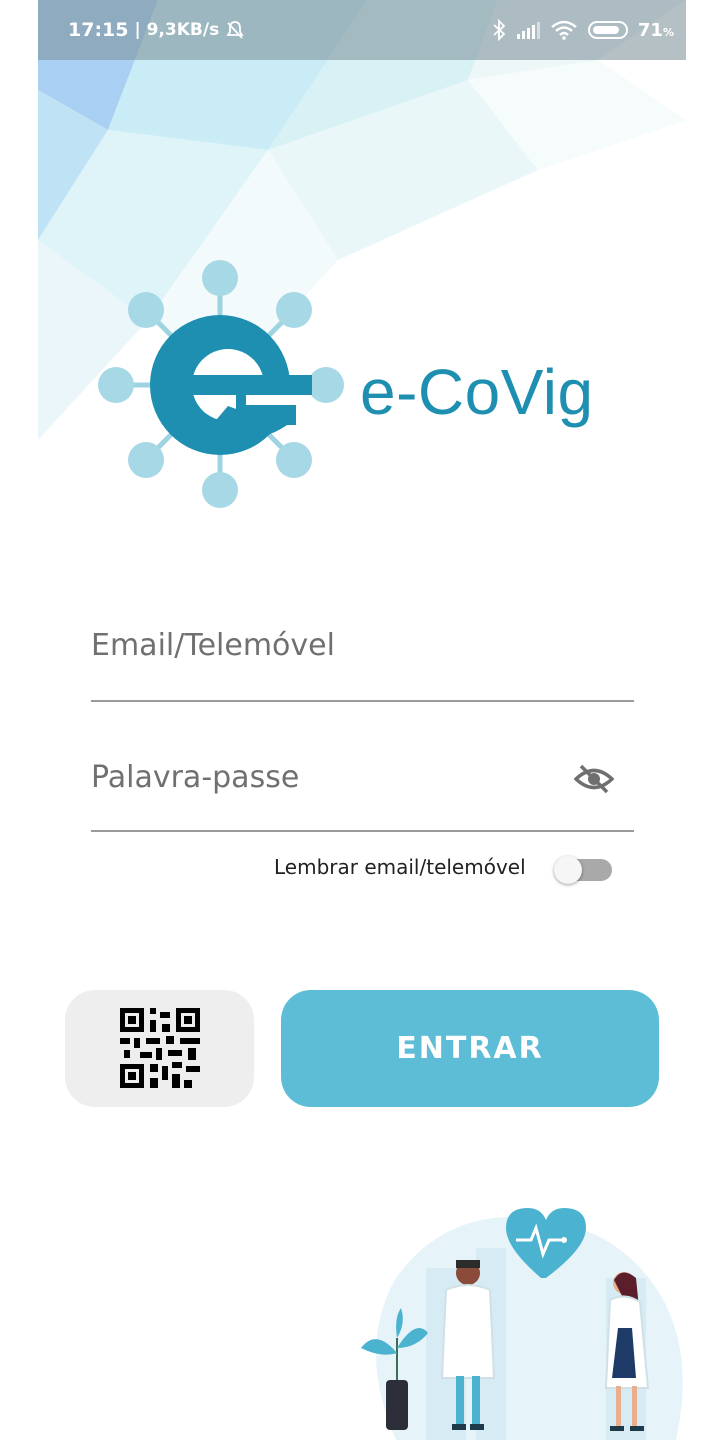 This screenshot has height=1440, width=724. Describe the element at coordinates (477, 392) in the screenshot. I see `brand-name: e-CoVig` at that location.